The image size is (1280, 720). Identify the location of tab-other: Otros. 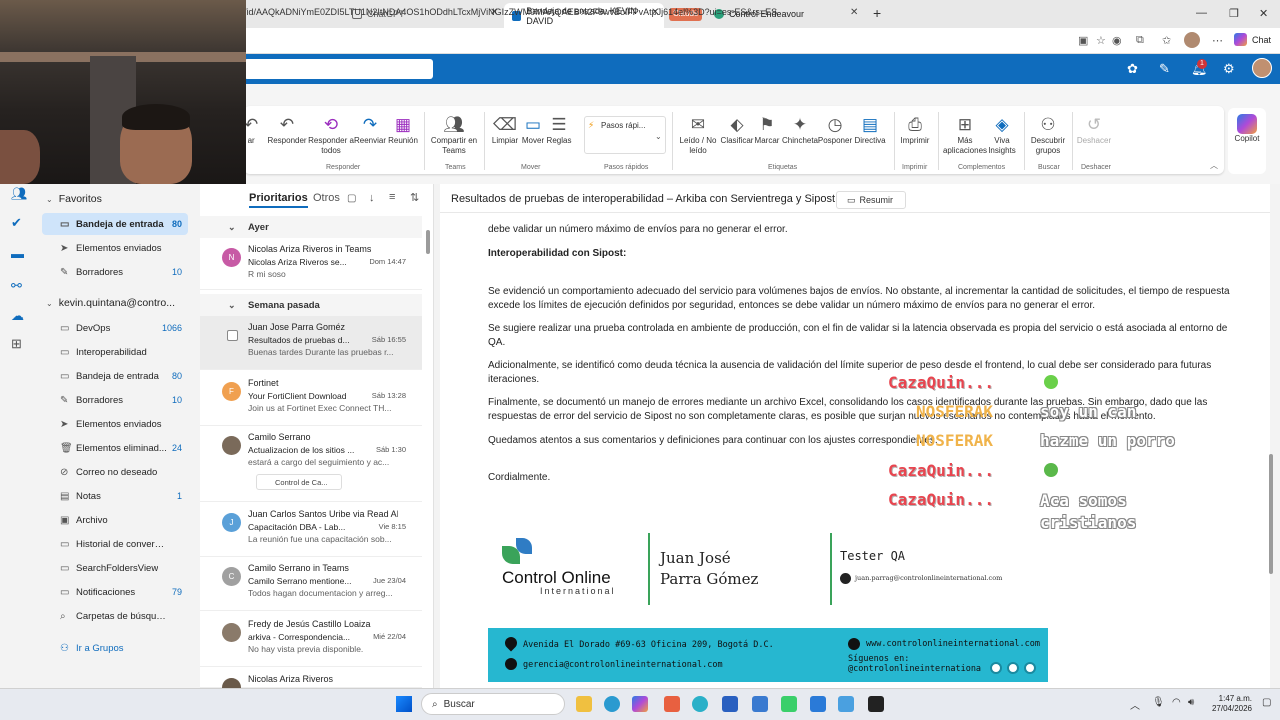
(326, 198).